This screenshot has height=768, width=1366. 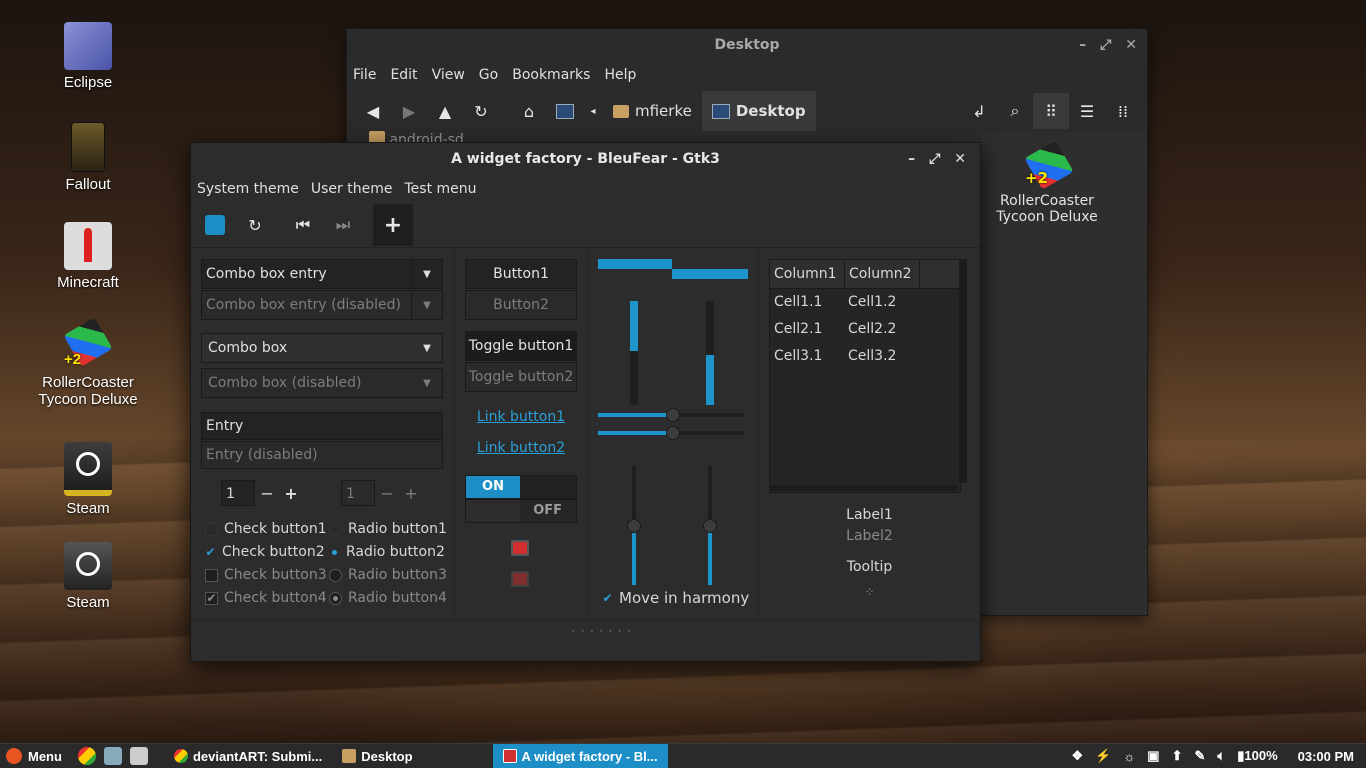 What do you see at coordinates (1087, 111) in the screenshot?
I see `list-view-icon: ☰` at bounding box center [1087, 111].